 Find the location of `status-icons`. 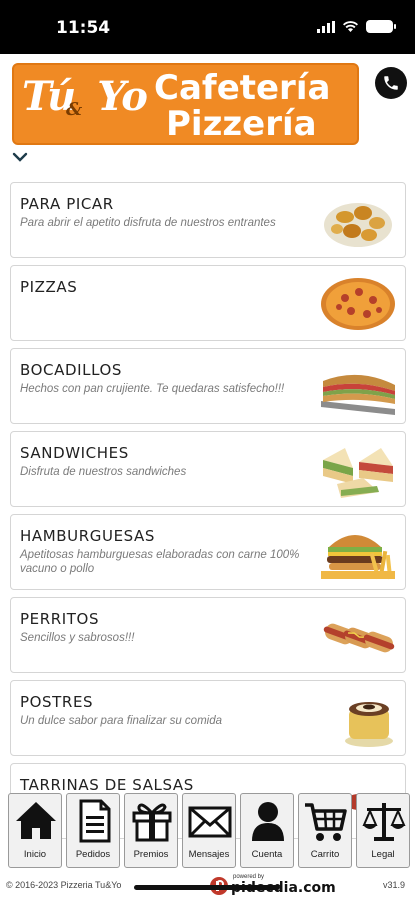

status-icons is located at coordinates (356, 26).